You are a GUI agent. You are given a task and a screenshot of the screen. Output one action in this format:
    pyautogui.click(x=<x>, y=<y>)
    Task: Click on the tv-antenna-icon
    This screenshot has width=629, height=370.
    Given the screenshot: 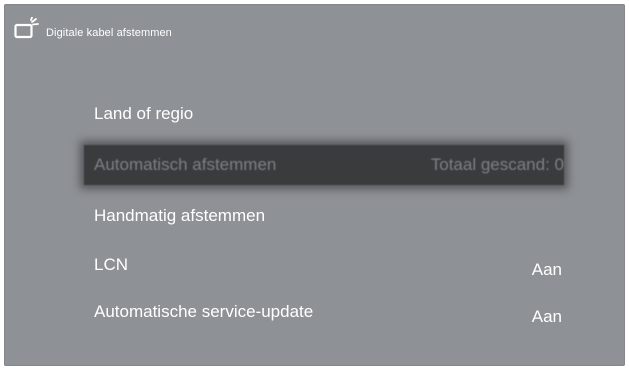 What is the action you would take?
    pyautogui.click(x=26, y=28)
    